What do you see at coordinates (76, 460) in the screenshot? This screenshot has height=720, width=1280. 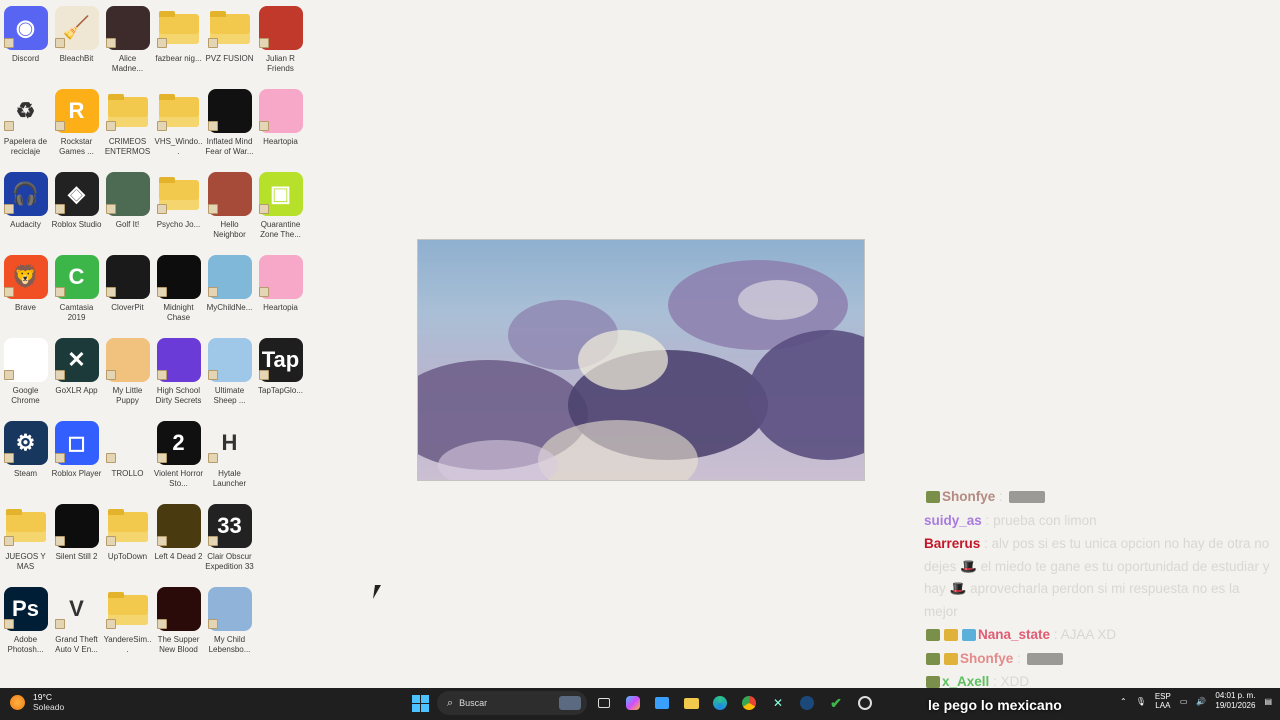 I see `desktop-icon: ◻ Roblox Player` at bounding box center [76, 460].